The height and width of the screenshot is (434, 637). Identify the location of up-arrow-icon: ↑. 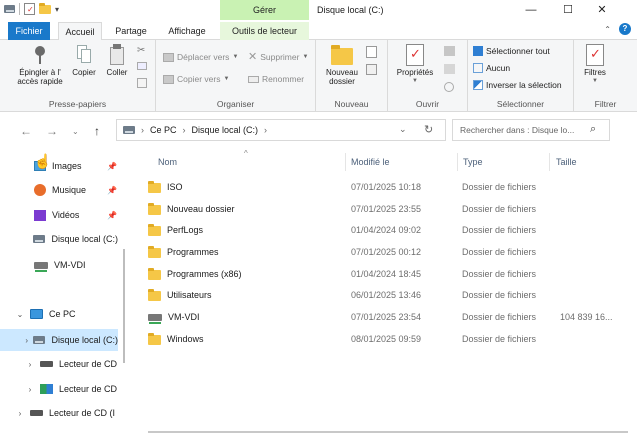
(97, 131).